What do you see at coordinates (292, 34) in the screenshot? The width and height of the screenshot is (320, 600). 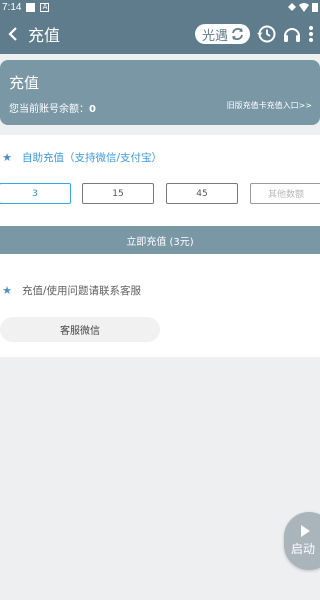 I see `headset-icon` at bounding box center [292, 34].